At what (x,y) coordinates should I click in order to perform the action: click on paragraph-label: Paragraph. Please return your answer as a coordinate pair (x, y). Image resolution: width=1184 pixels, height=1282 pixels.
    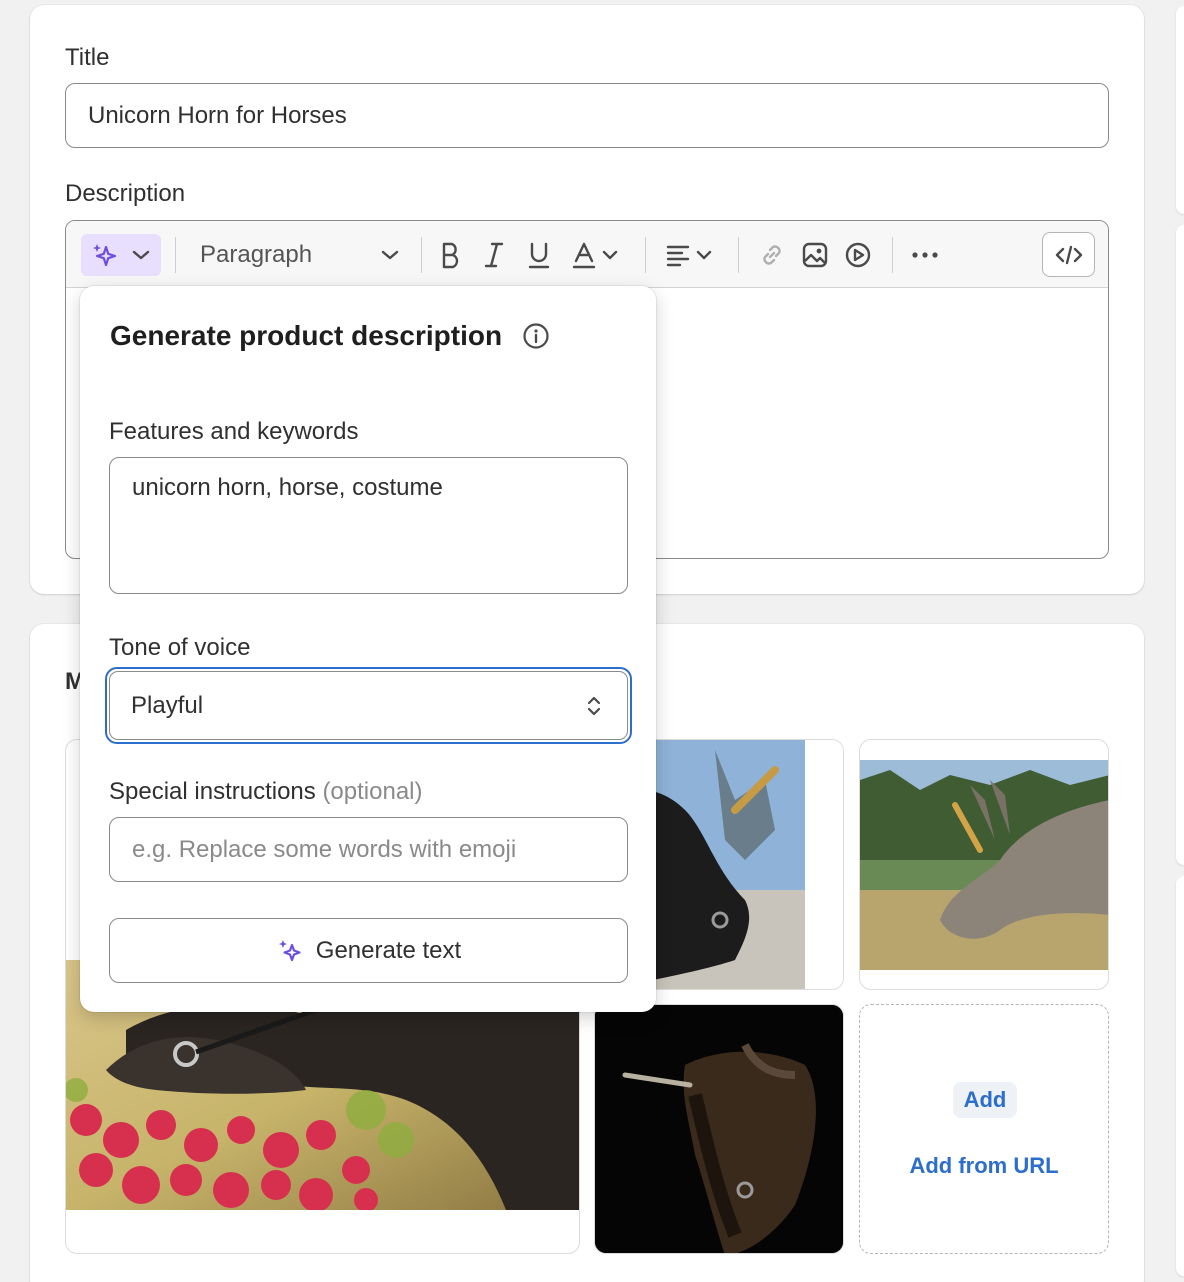
    Looking at the image, I should click on (256, 254).